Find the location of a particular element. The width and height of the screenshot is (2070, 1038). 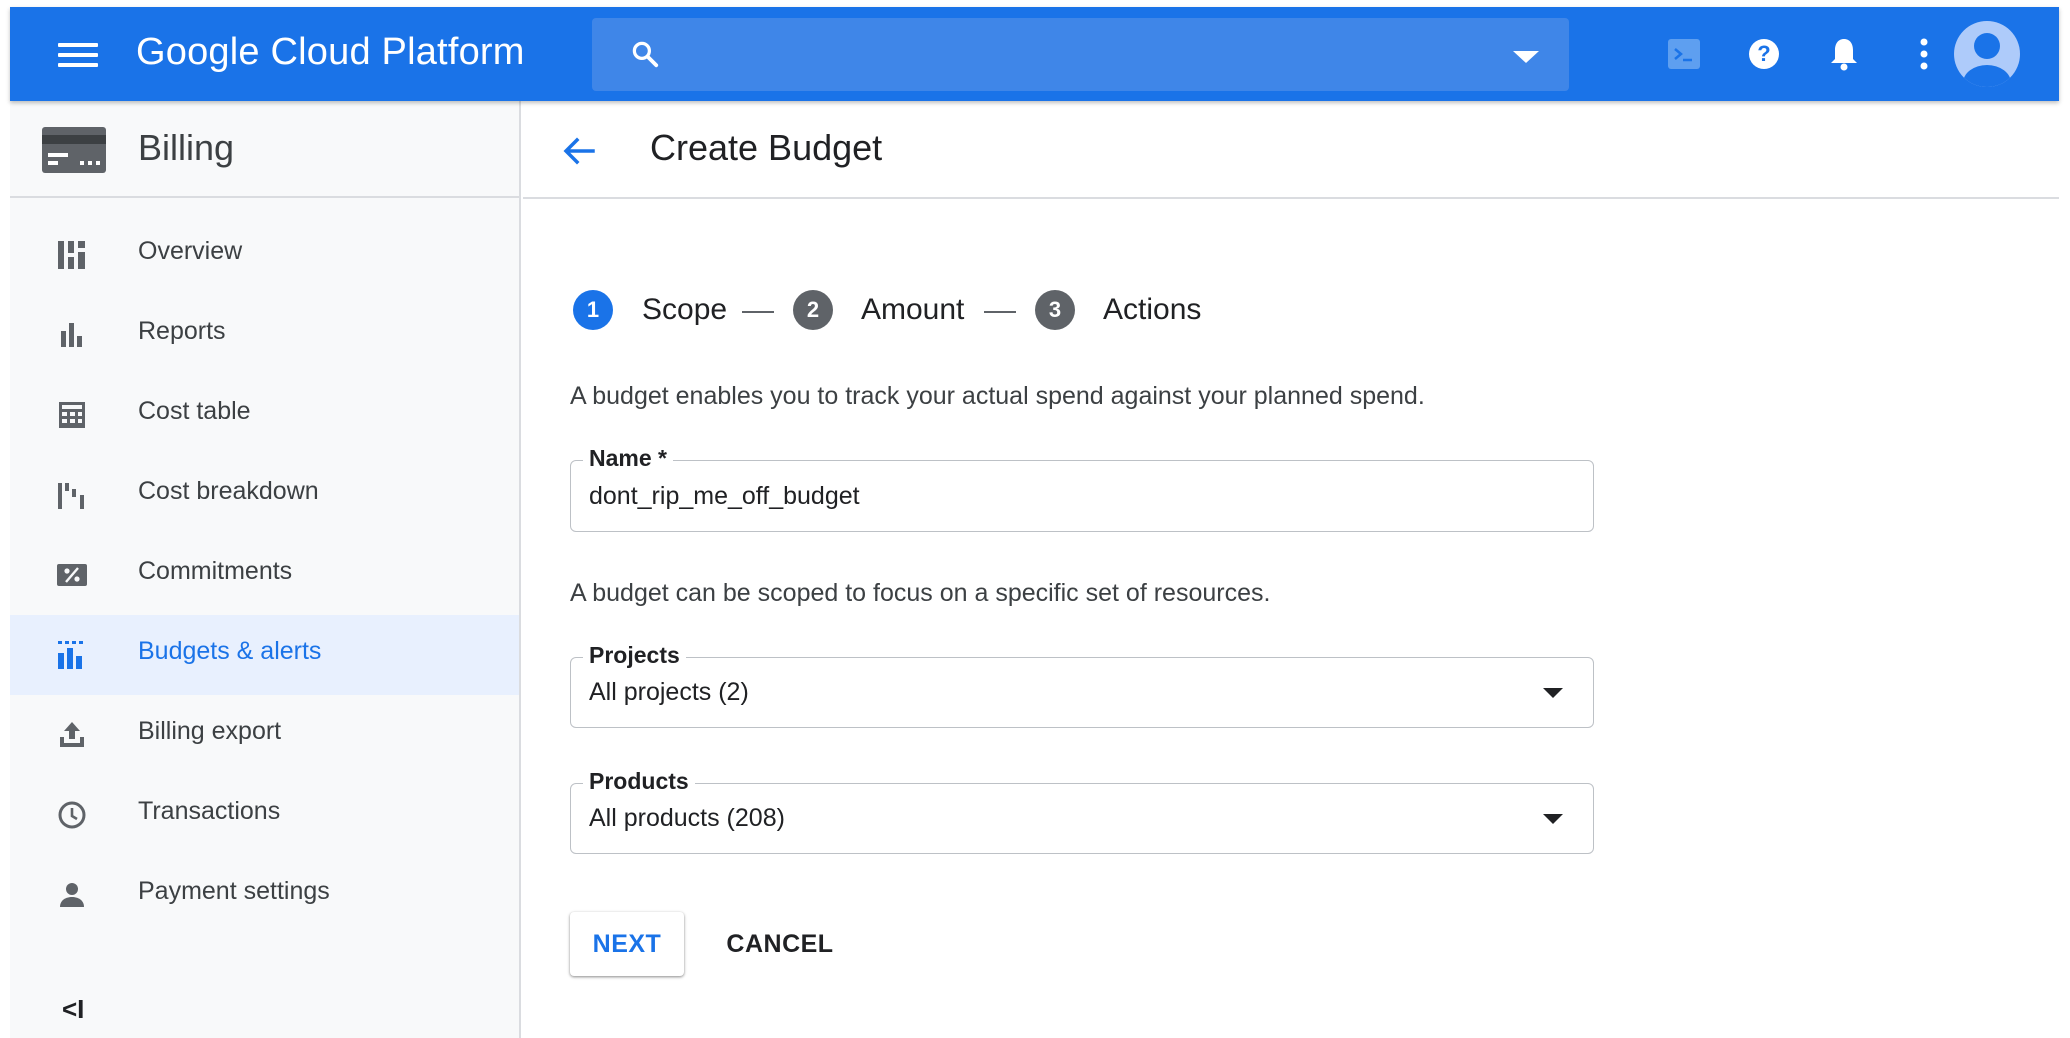

search-bar is located at coordinates (1080, 54).